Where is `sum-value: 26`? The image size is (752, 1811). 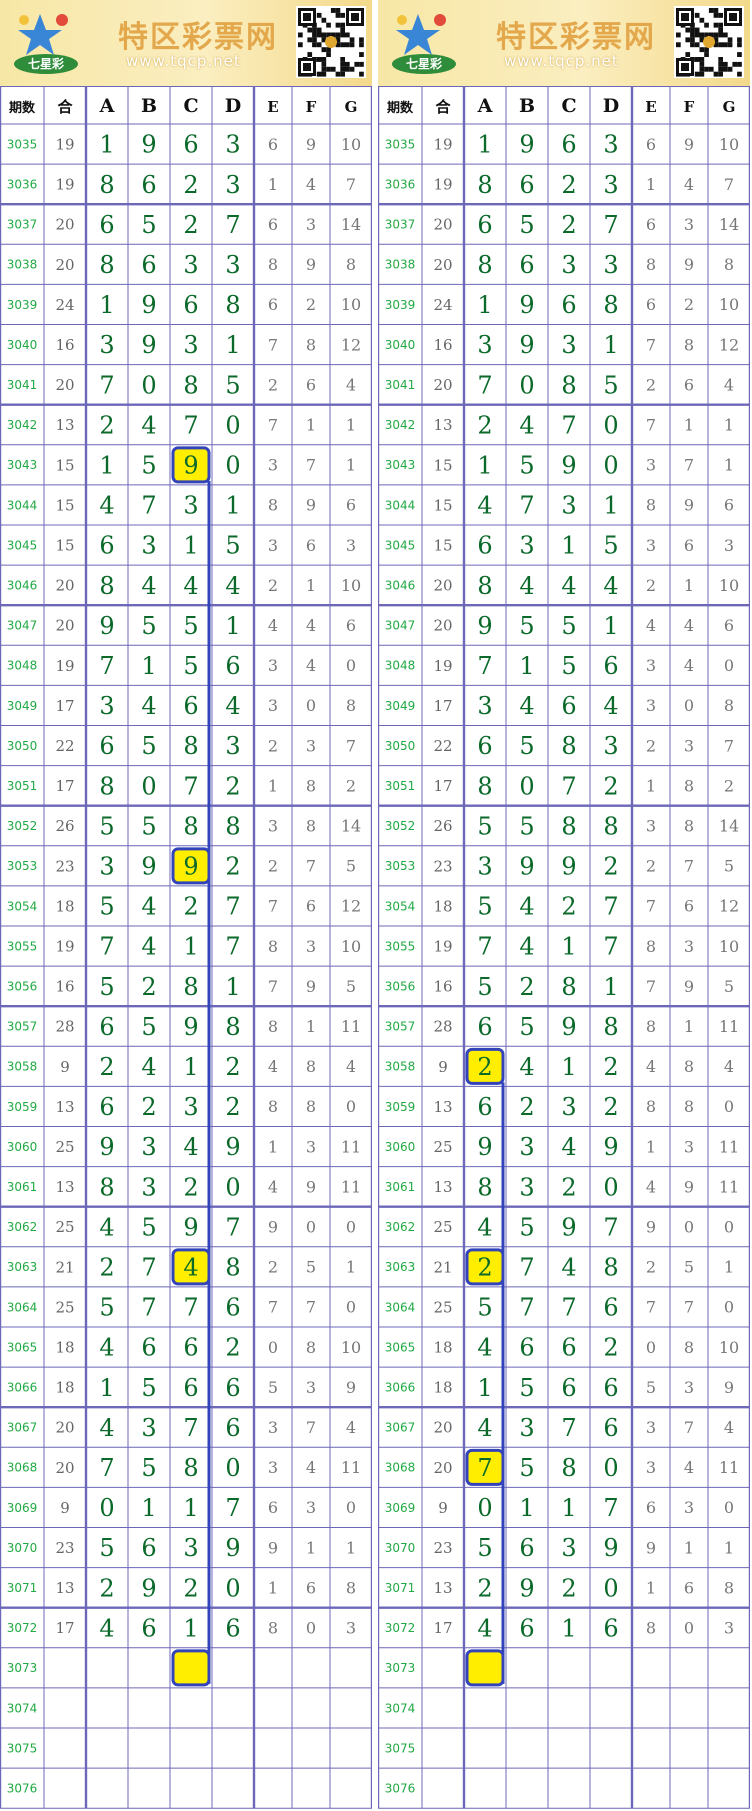 sum-value: 26 is located at coordinates (64, 826).